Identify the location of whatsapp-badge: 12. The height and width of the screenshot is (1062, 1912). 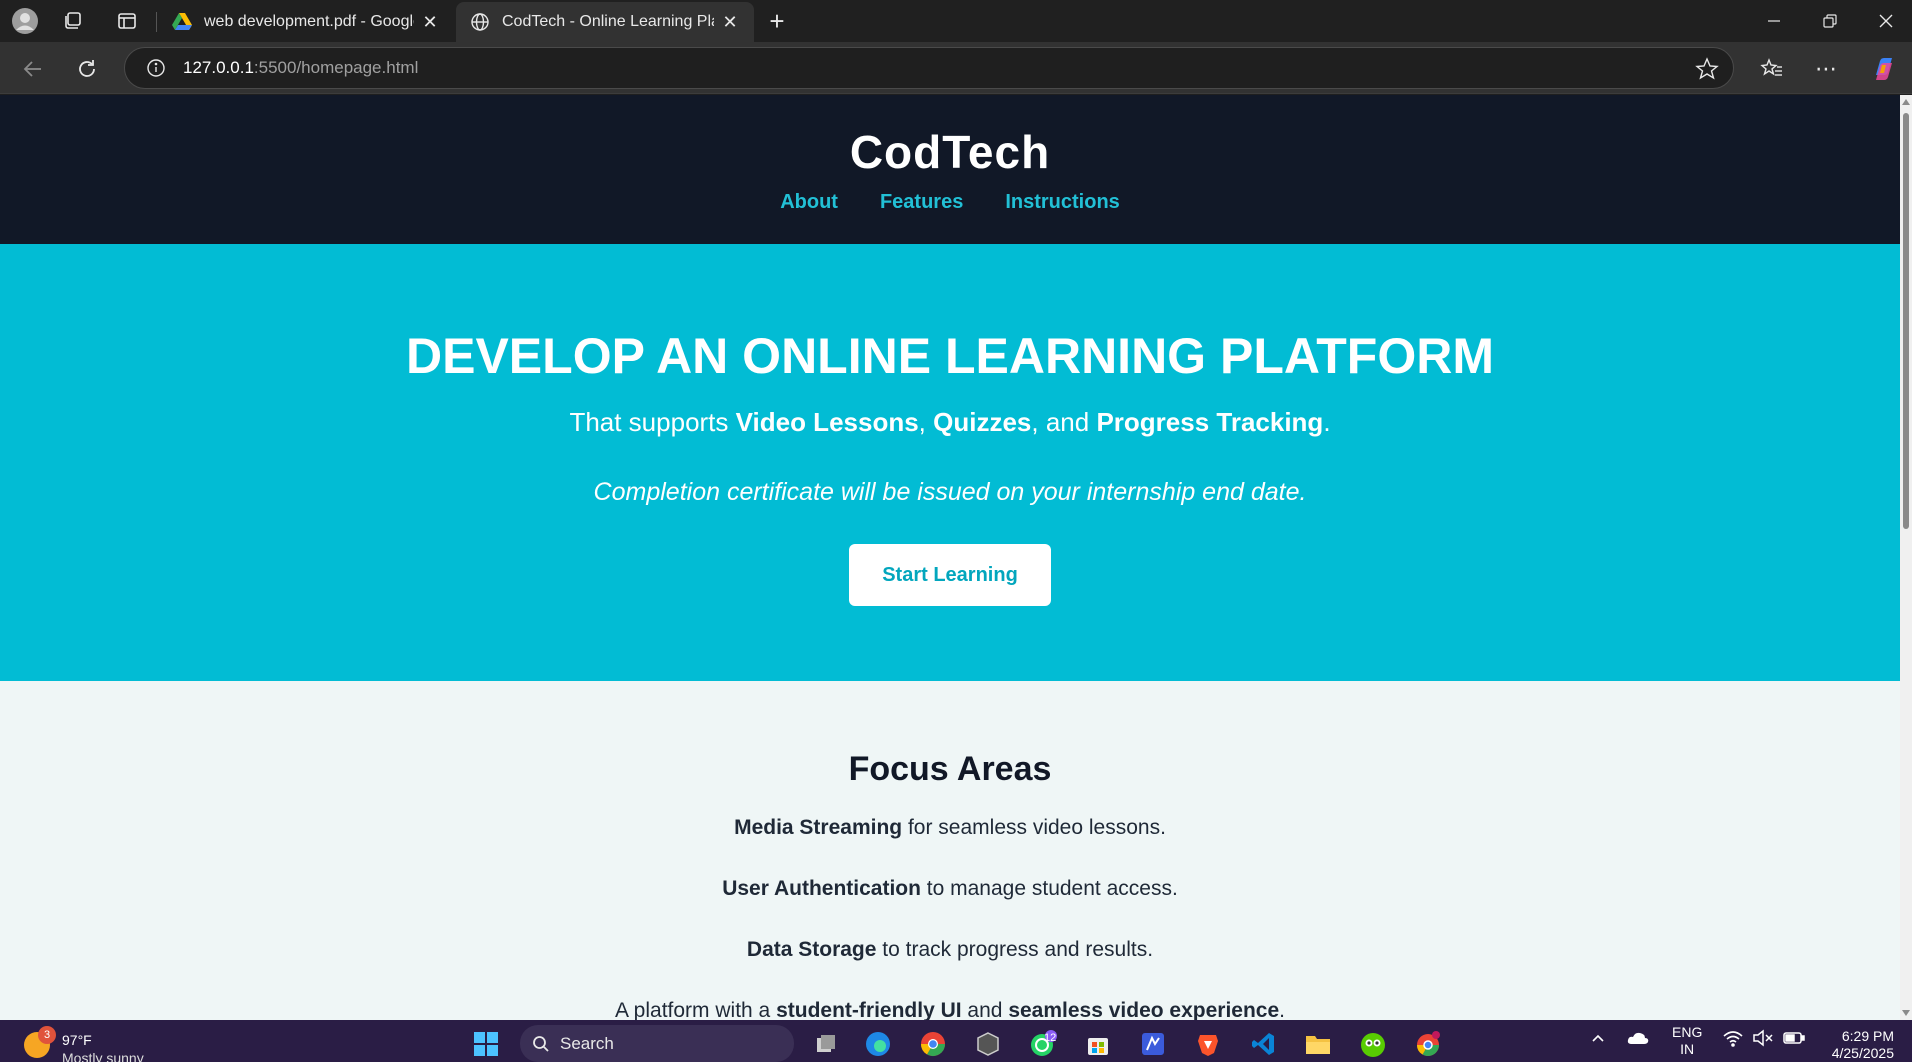
(1050, 1038).